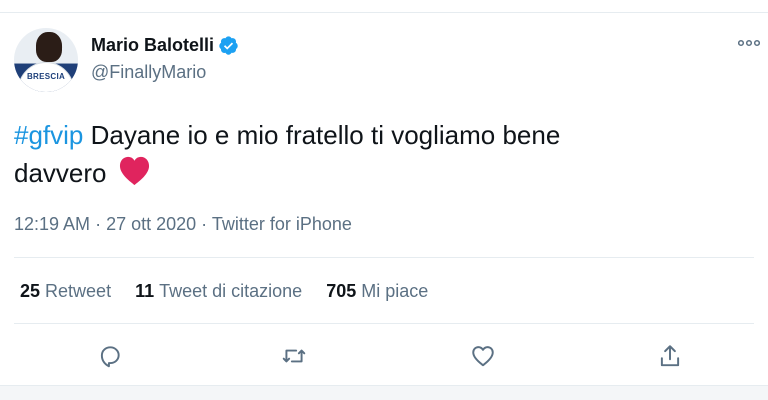 Image resolution: width=768 pixels, height=400 pixels. What do you see at coordinates (384, 392) in the screenshot?
I see `bottom-band` at bounding box center [384, 392].